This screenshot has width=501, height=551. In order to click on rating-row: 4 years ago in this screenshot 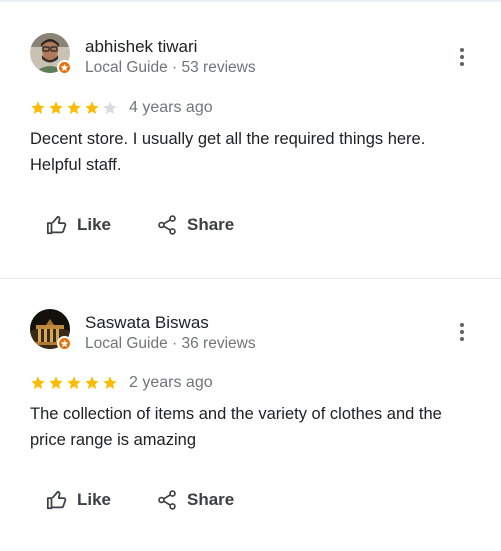, I will do `click(121, 108)`.